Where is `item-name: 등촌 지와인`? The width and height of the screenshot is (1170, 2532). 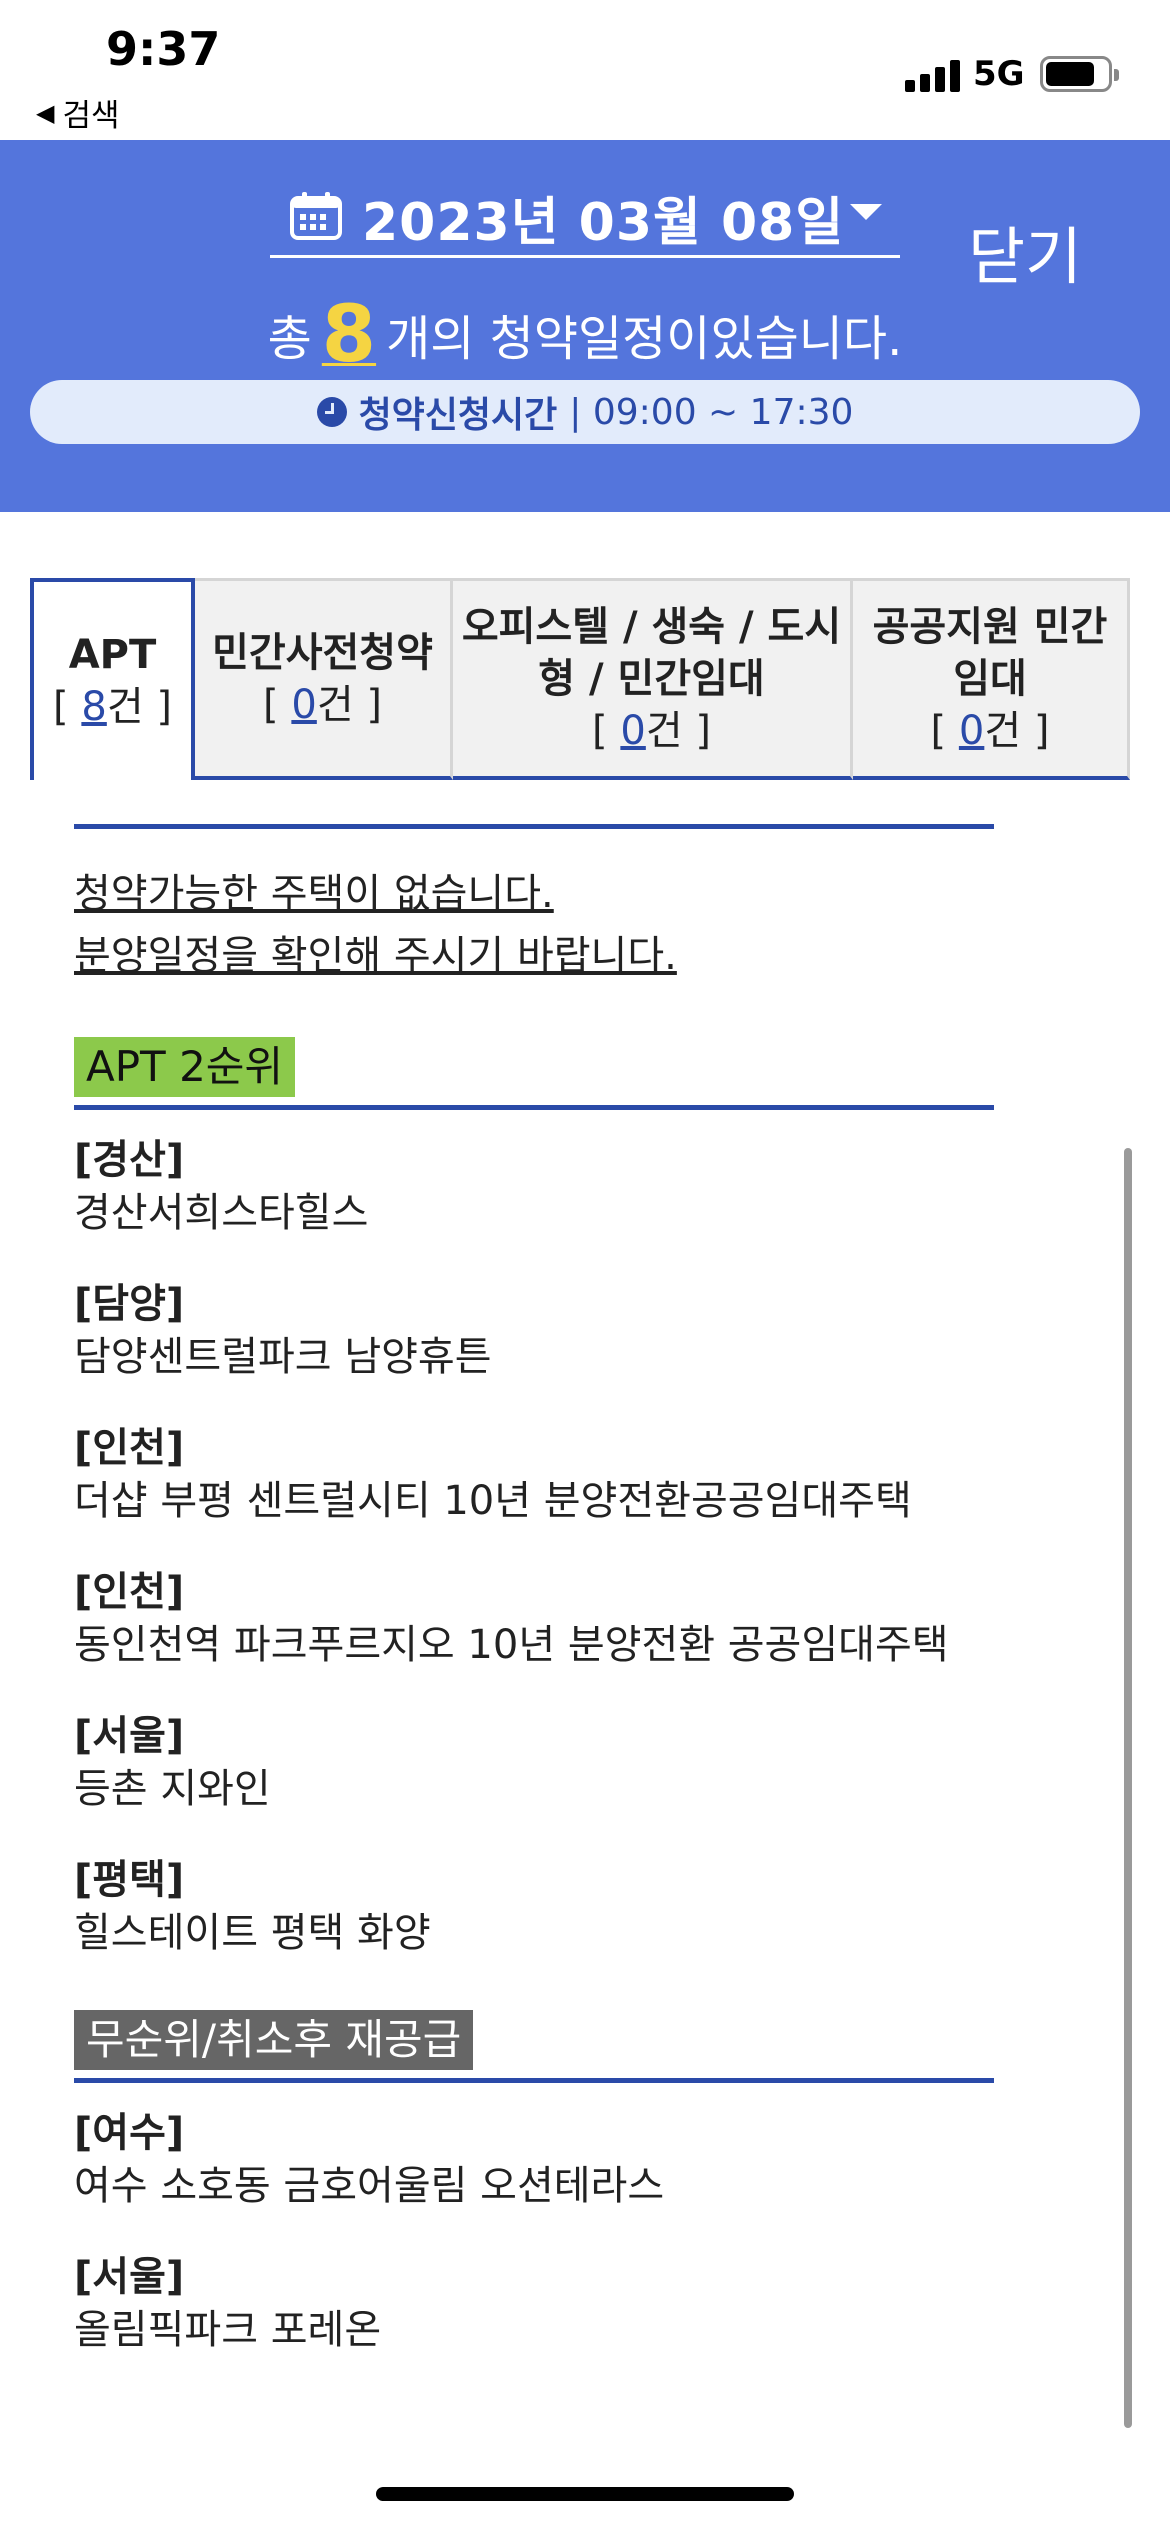
item-name: 등촌 지와인 is located at coordinates (172, 1789).